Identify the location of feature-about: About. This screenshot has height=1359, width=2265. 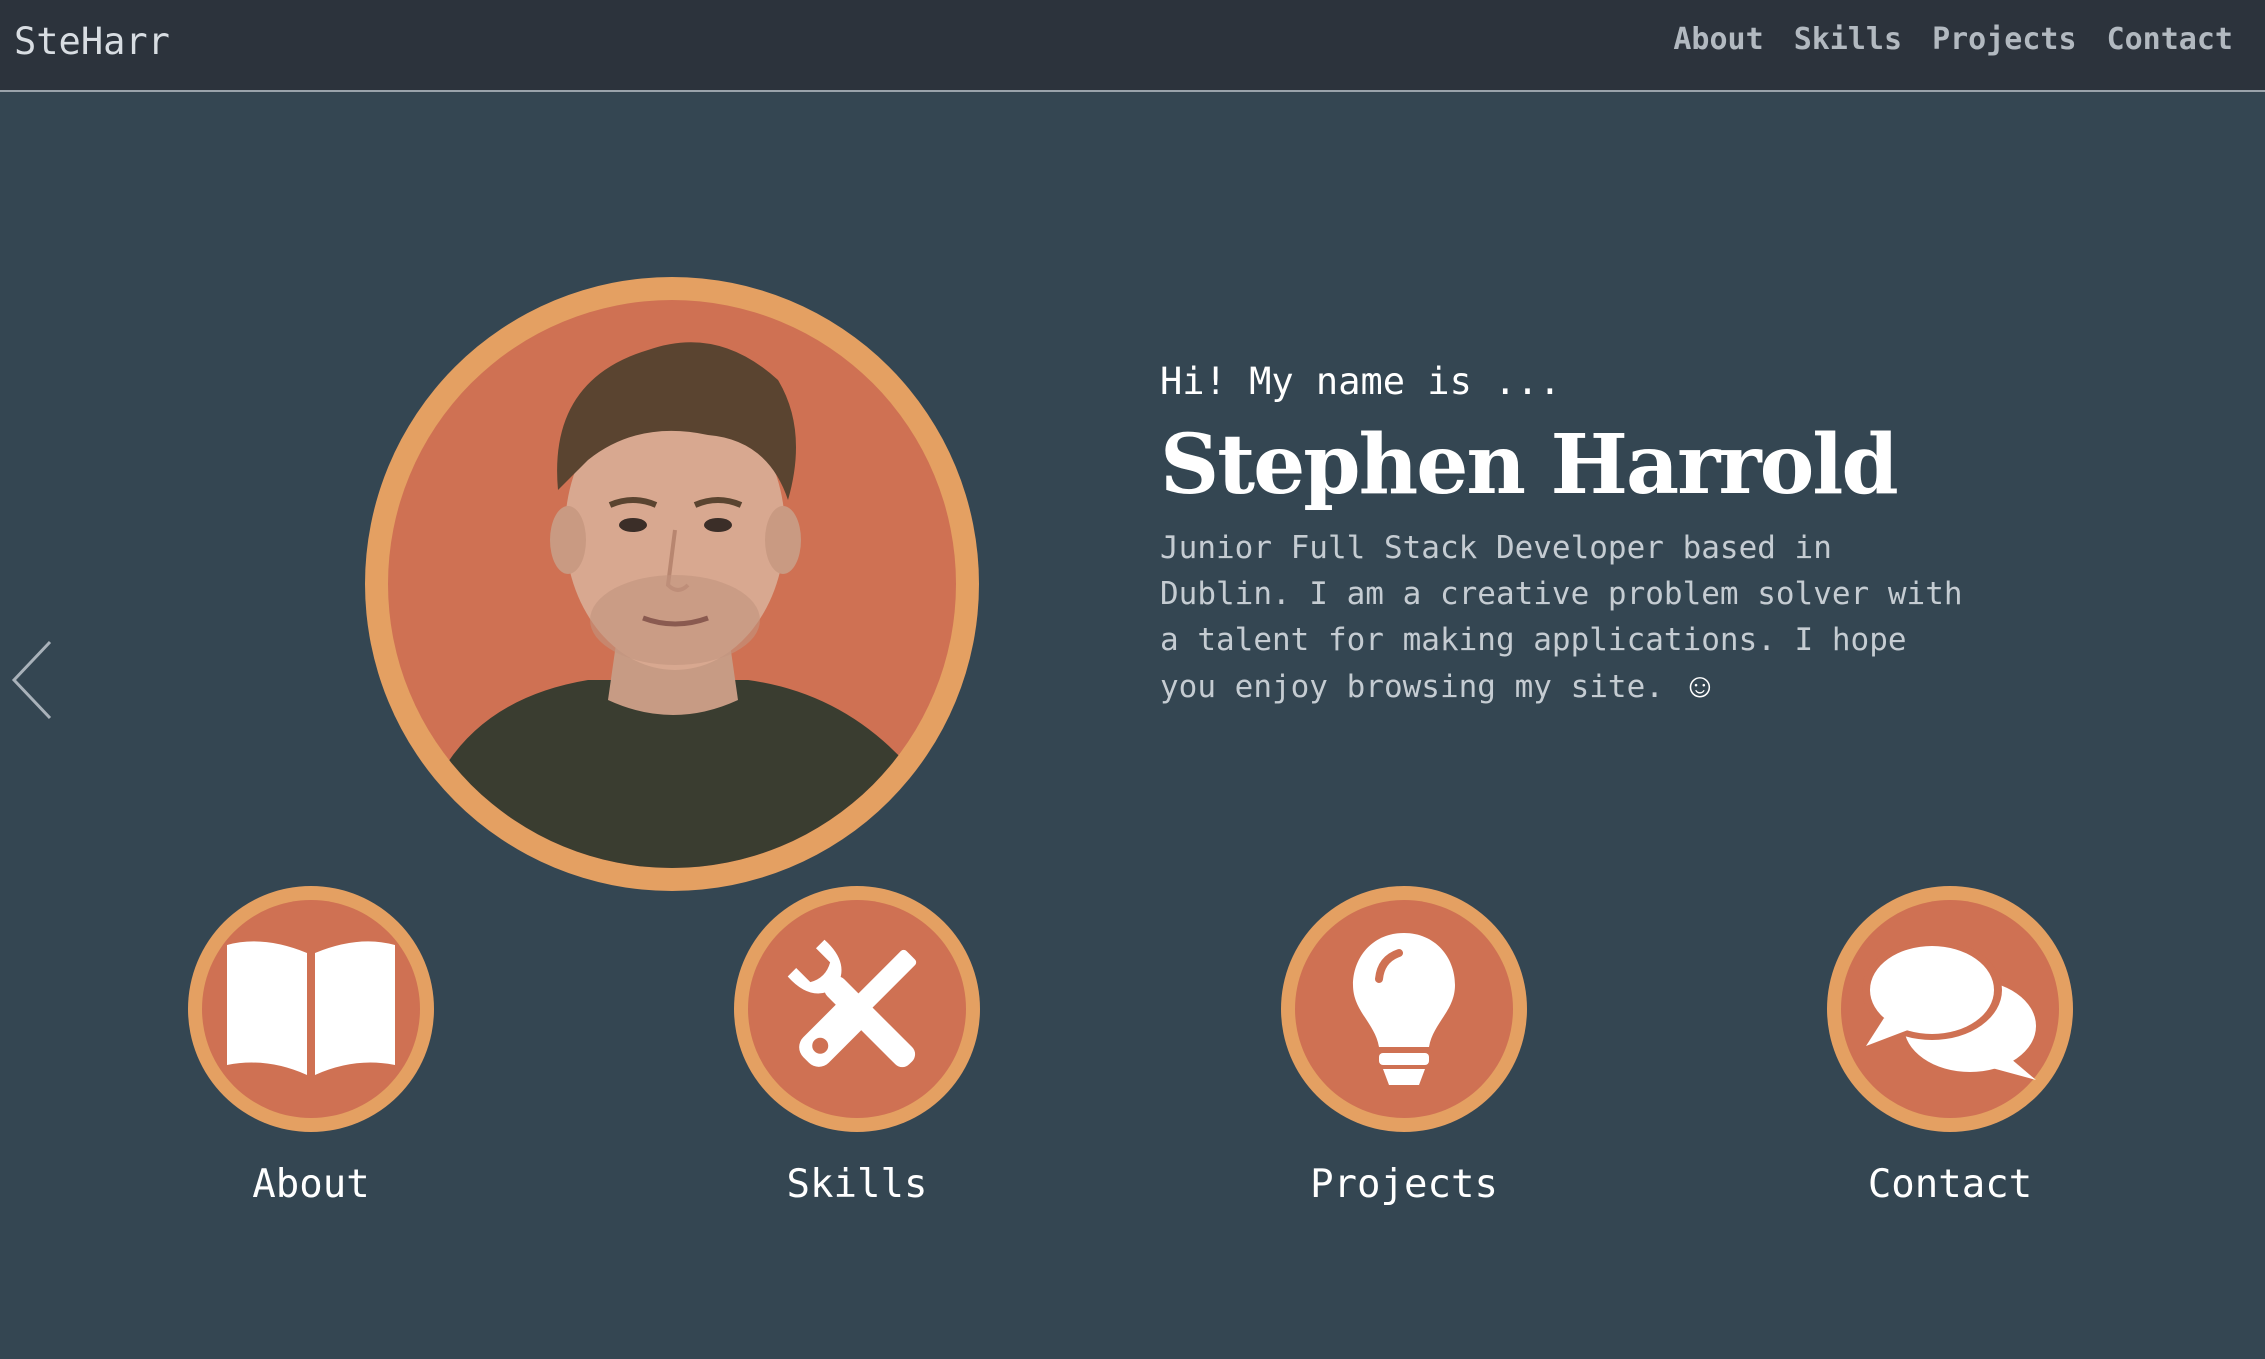
(311, 1046).